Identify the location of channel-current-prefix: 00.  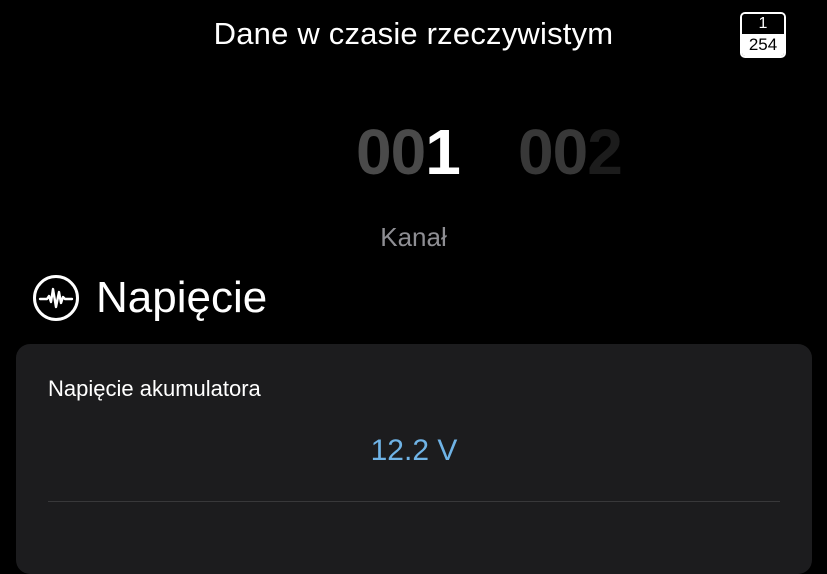
(391, 152).